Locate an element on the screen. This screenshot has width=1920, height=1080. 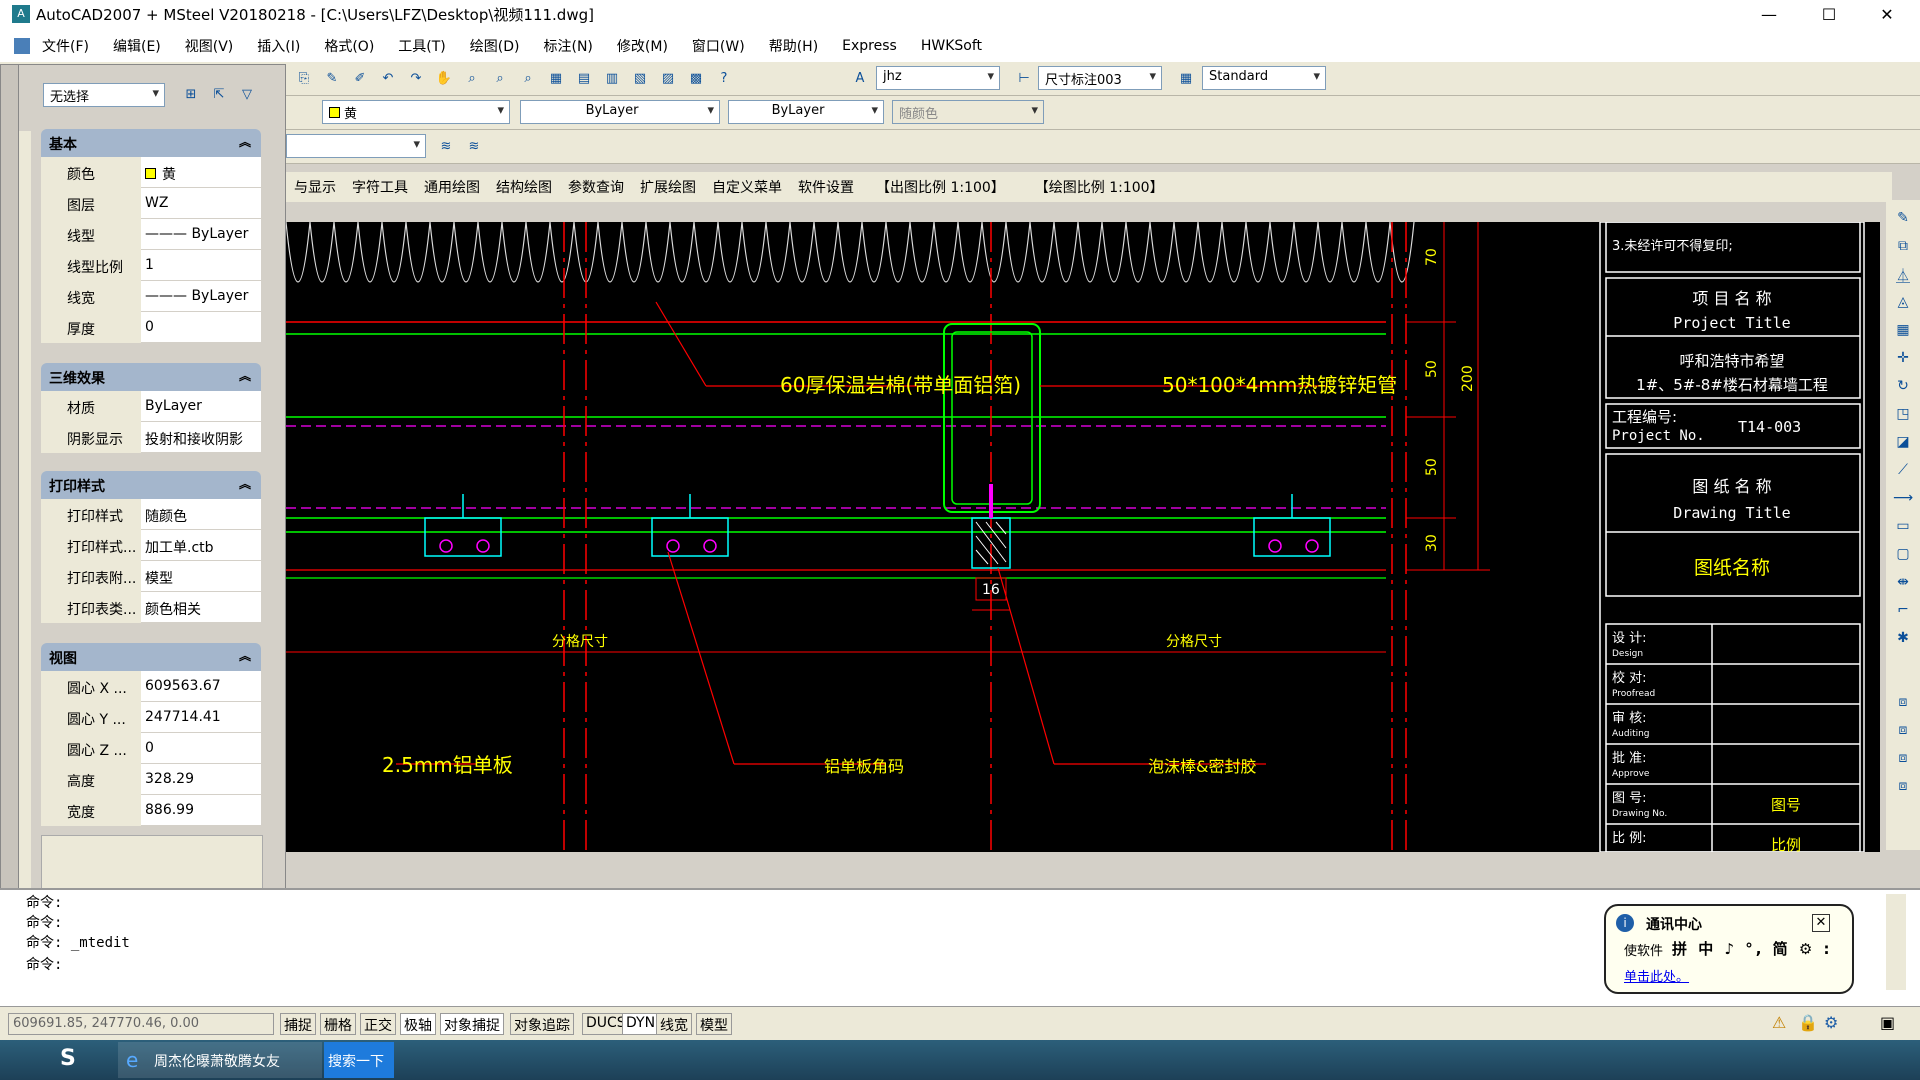
offset-icon: ◬ is located at coordinates (1903, 305).